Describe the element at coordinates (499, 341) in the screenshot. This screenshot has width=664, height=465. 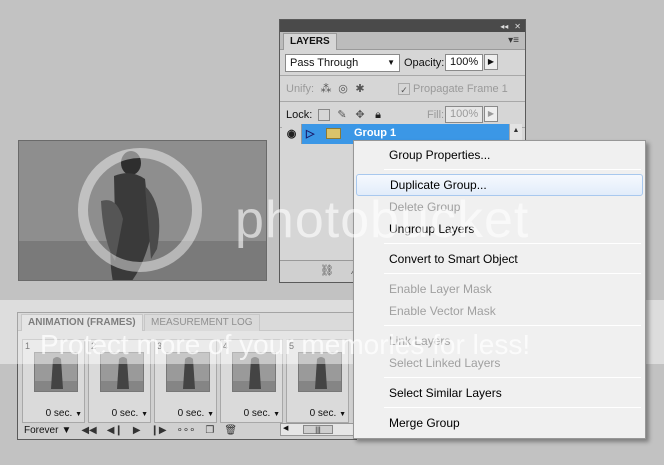
I see `menu-item-link-layers: Link Layers` at that location.